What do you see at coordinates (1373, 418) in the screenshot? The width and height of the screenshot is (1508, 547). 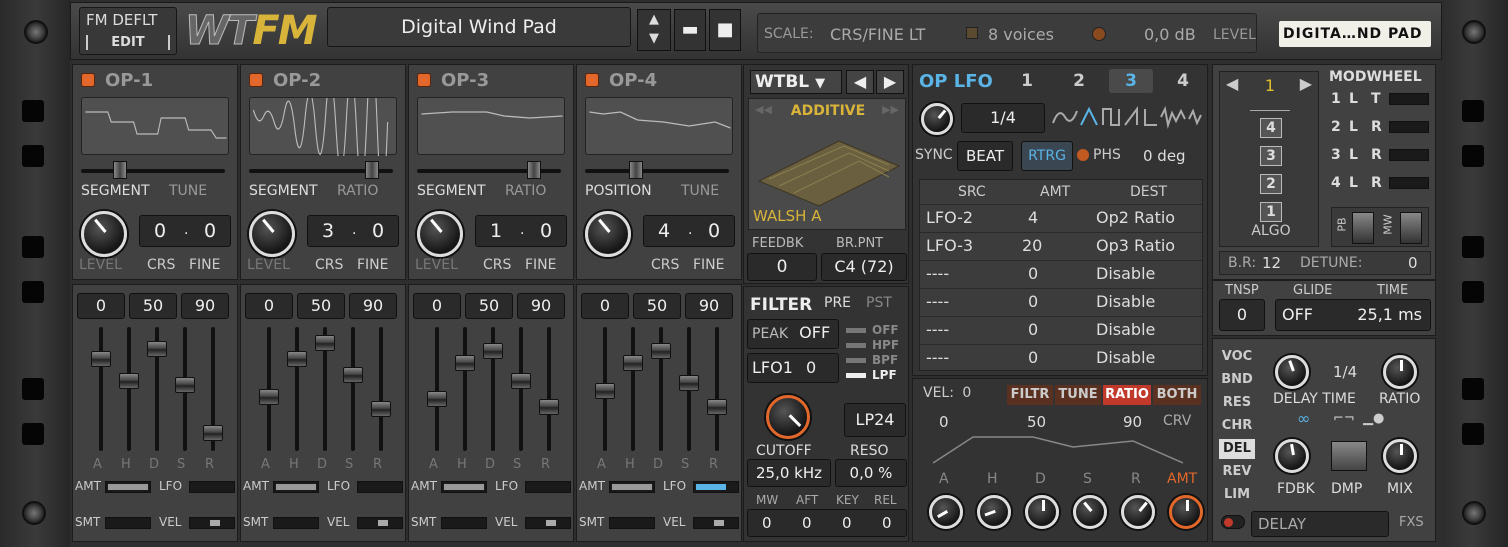 I see `stereo-icon: ▁●` at bounding box center [1373, 418].